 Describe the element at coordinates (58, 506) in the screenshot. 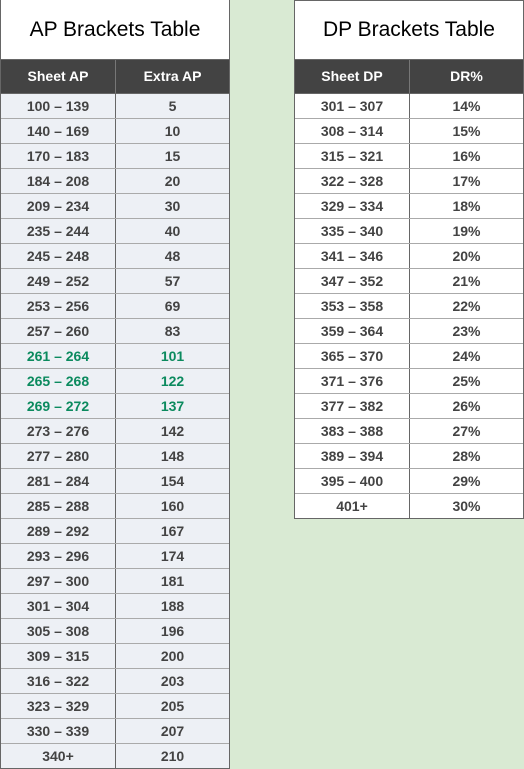

I see `range-cell: 285 – 288` at that location.